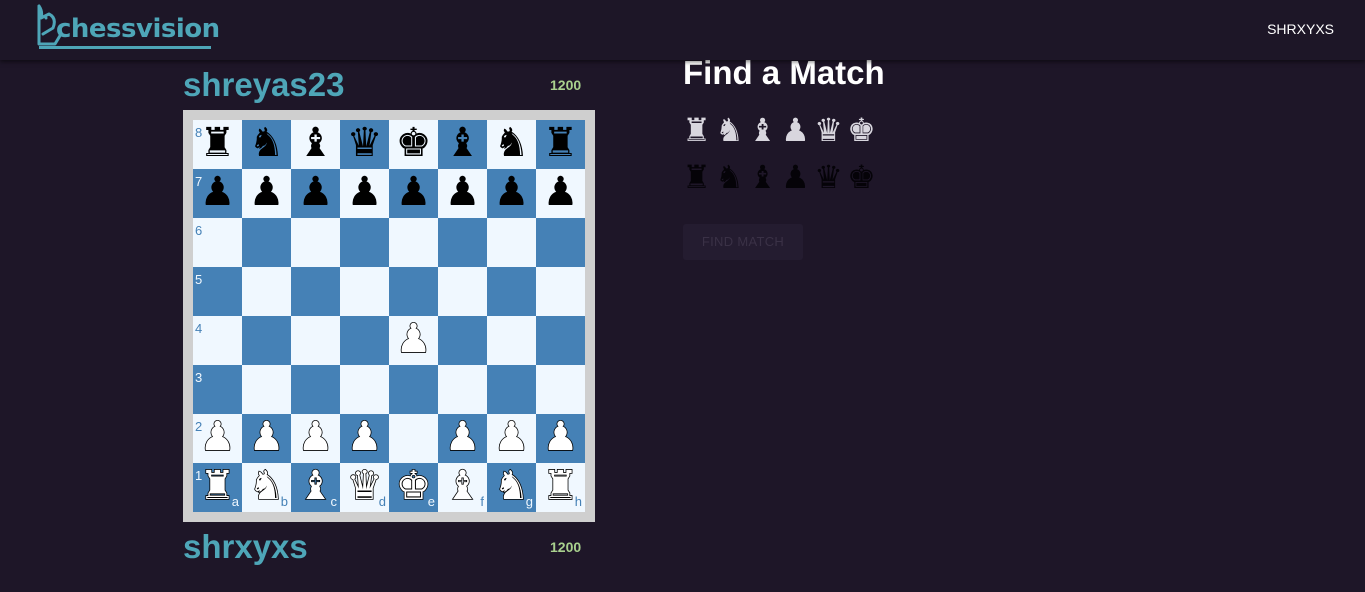  Describe the element at coordinates (828, 130) in the screenshot. I see `white-queen-icon: ♛` at that location.